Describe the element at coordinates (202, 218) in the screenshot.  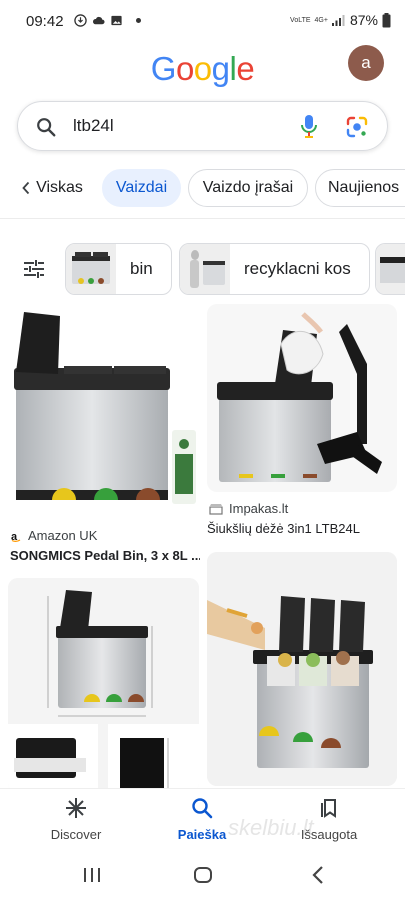
I see `divider` at that location.